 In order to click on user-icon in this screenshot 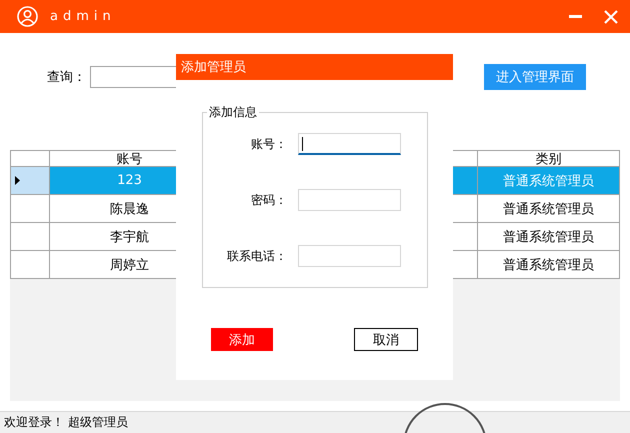, I will do `click(27, 16)`.